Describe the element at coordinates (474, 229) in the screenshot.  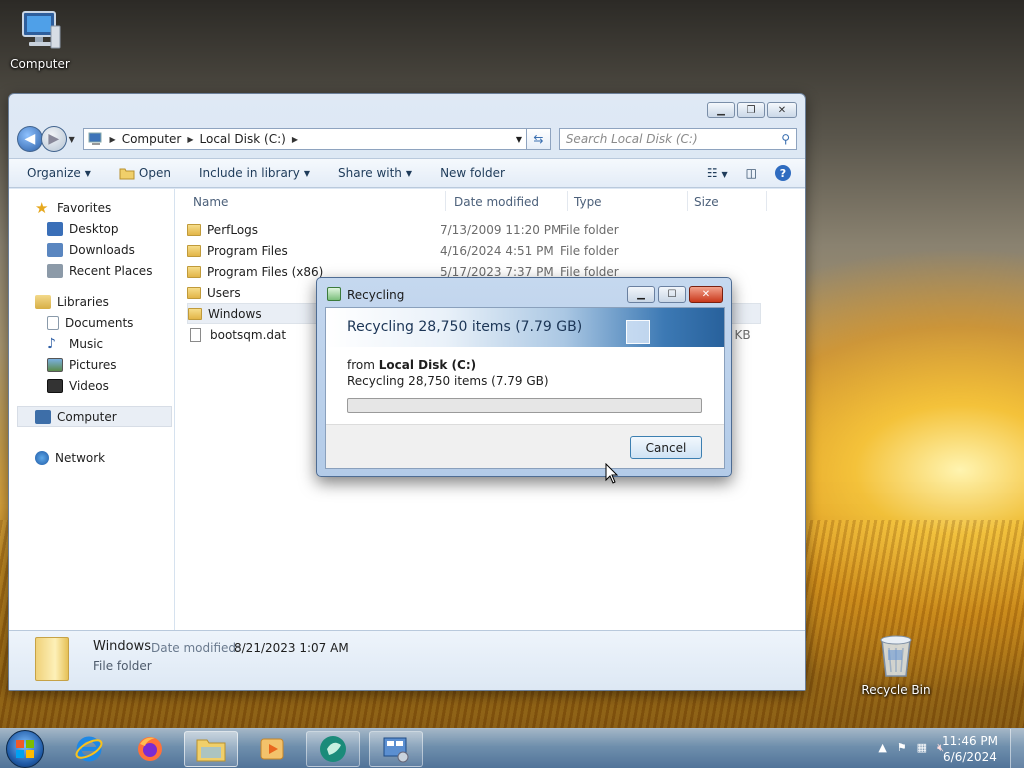
I see `table-row: PerfLogs 7/13/2009 11:20 PM File folder` at that location.